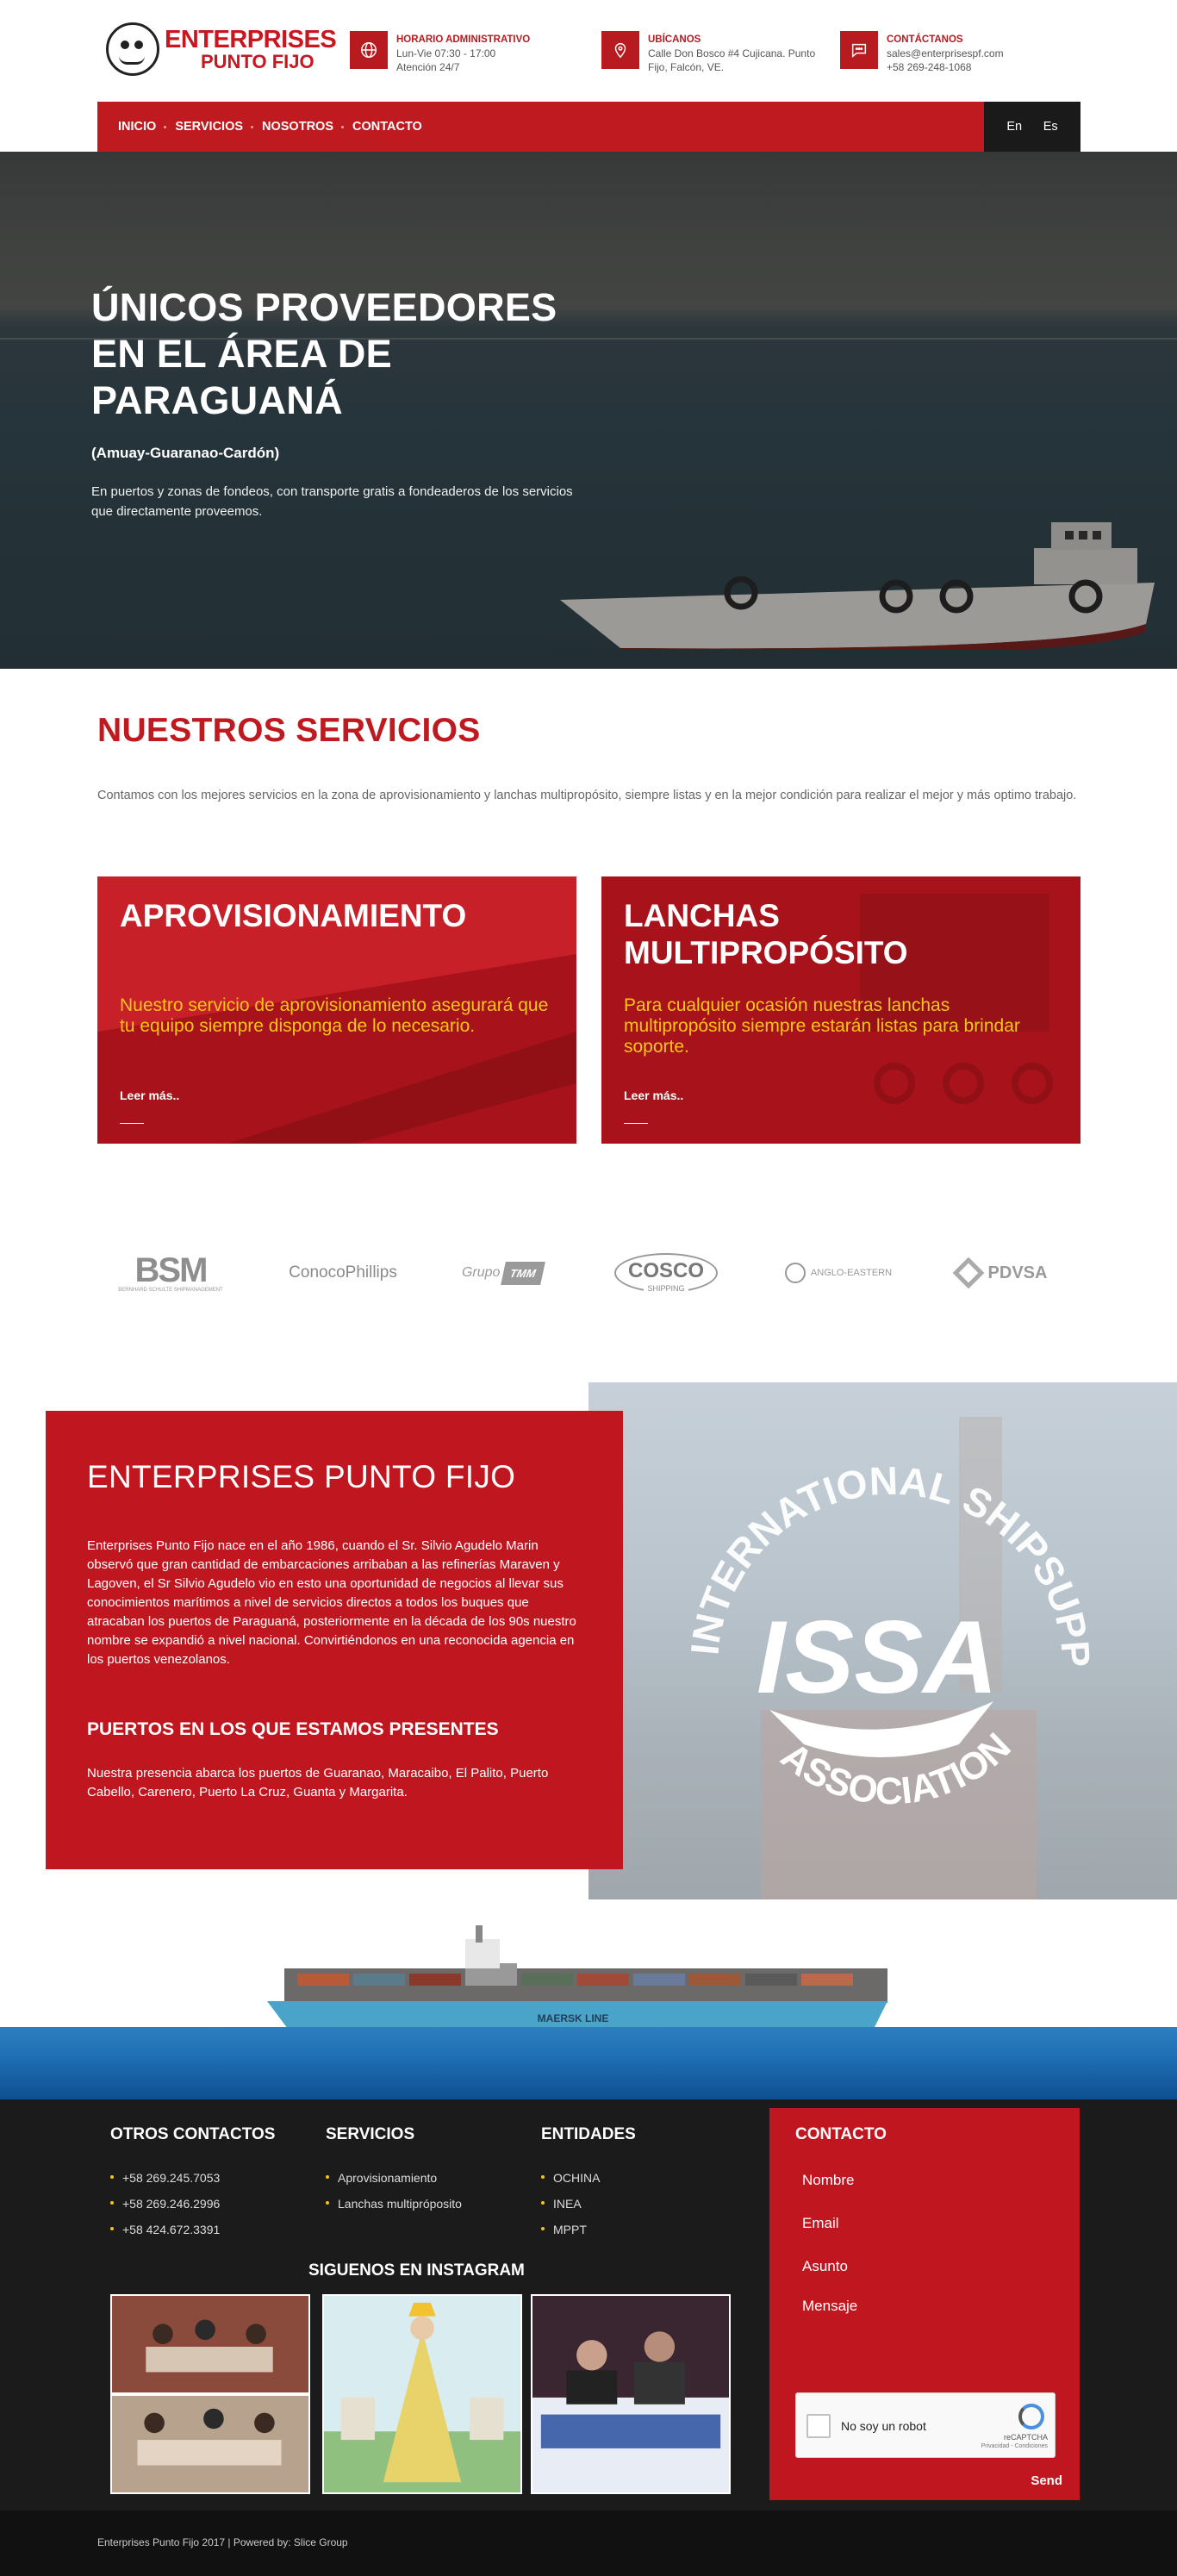 This screenshot has width=1177, height=2576. What do you see at coordinates (841, 2134) in the screenshot?
I see `contact-form-title: CONTACTO` at bounding box center [841, 2134].